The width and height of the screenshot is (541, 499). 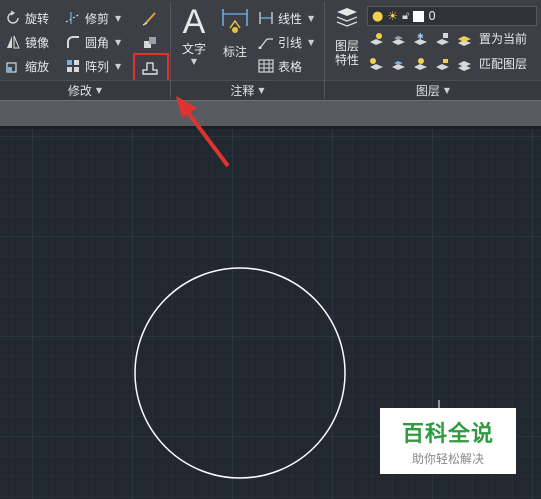 I want to click on layer-dropdown: ● ☀ 🔓︎ 0, so click(x=452, y=16).